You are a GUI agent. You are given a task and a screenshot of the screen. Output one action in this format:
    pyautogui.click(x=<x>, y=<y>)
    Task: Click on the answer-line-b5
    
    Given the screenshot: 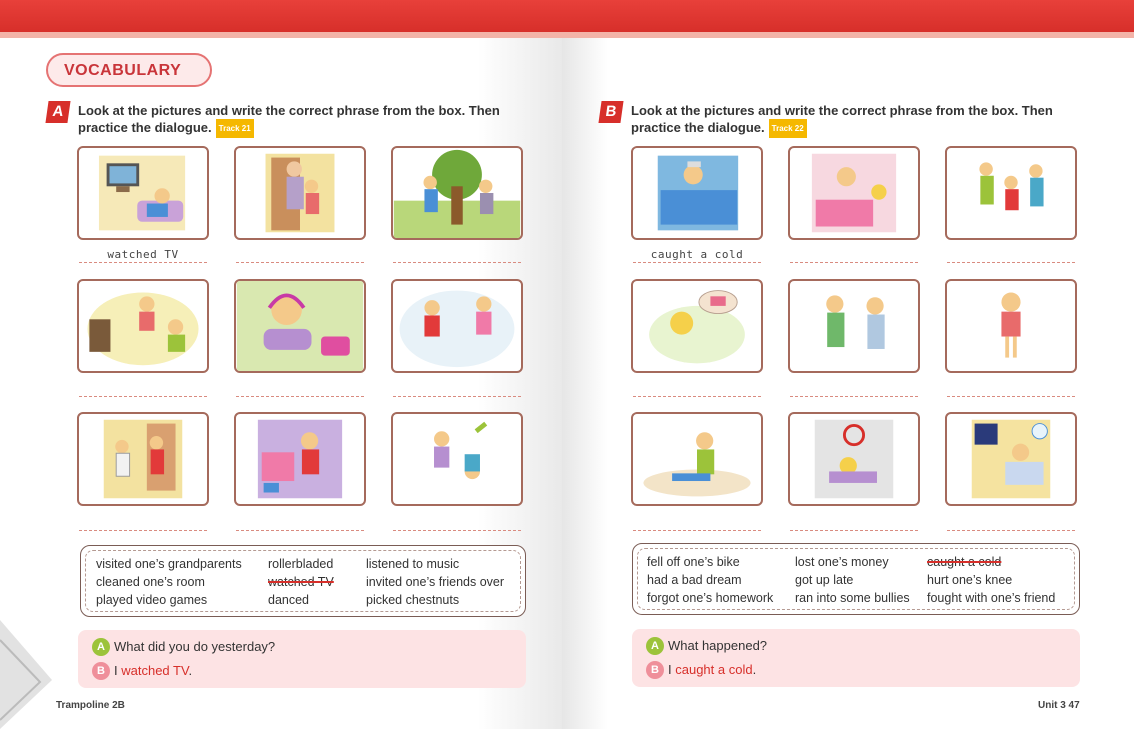 What is the action you would take?
    pyautogui.click(x=854, y=389)
    